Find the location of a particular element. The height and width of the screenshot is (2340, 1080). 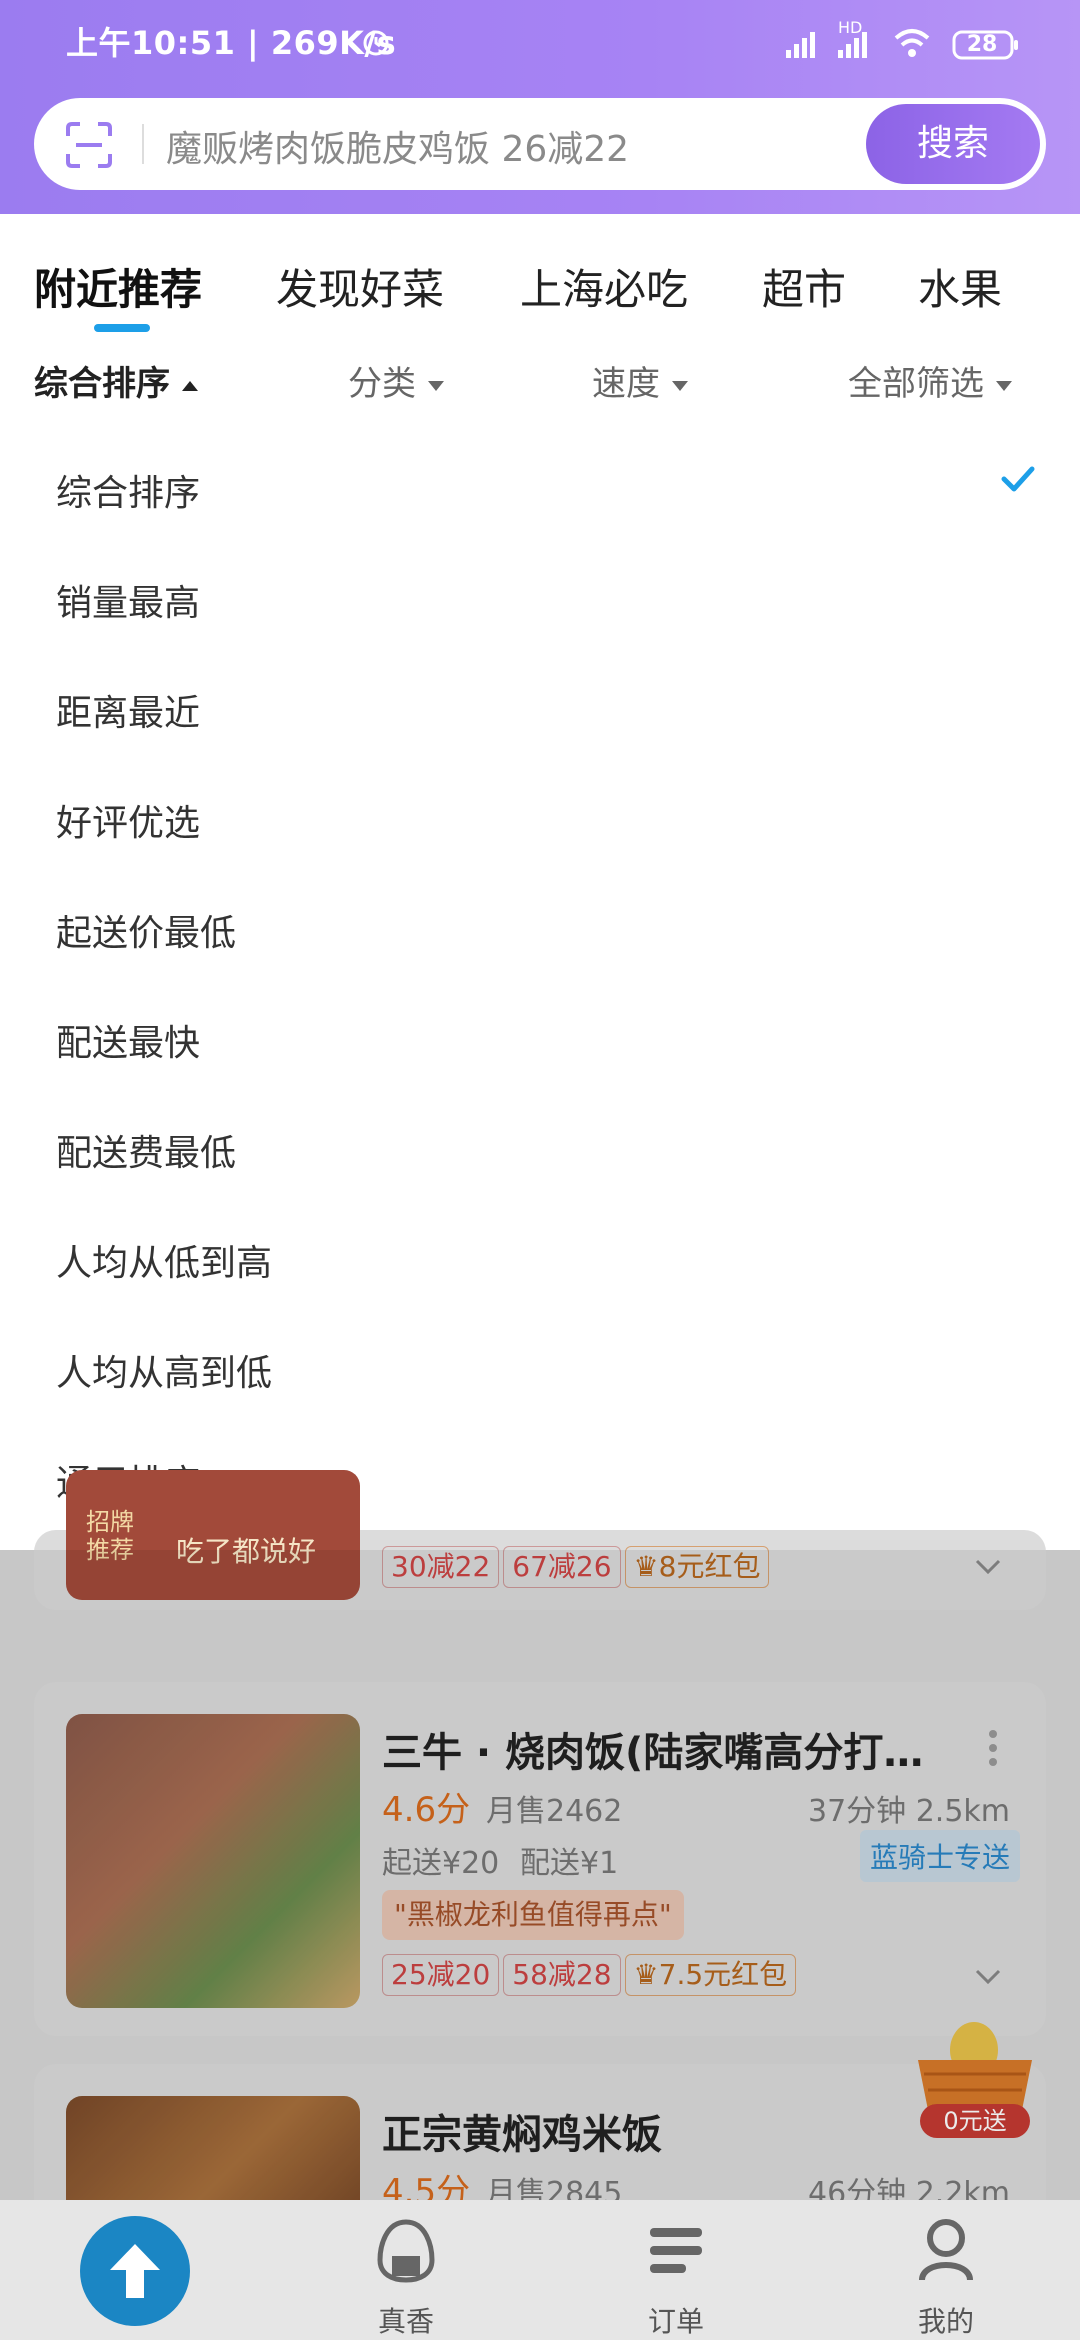

status-bar: 上午10:51 | 269K/s HD 28 is located at coordinates (540, 45).